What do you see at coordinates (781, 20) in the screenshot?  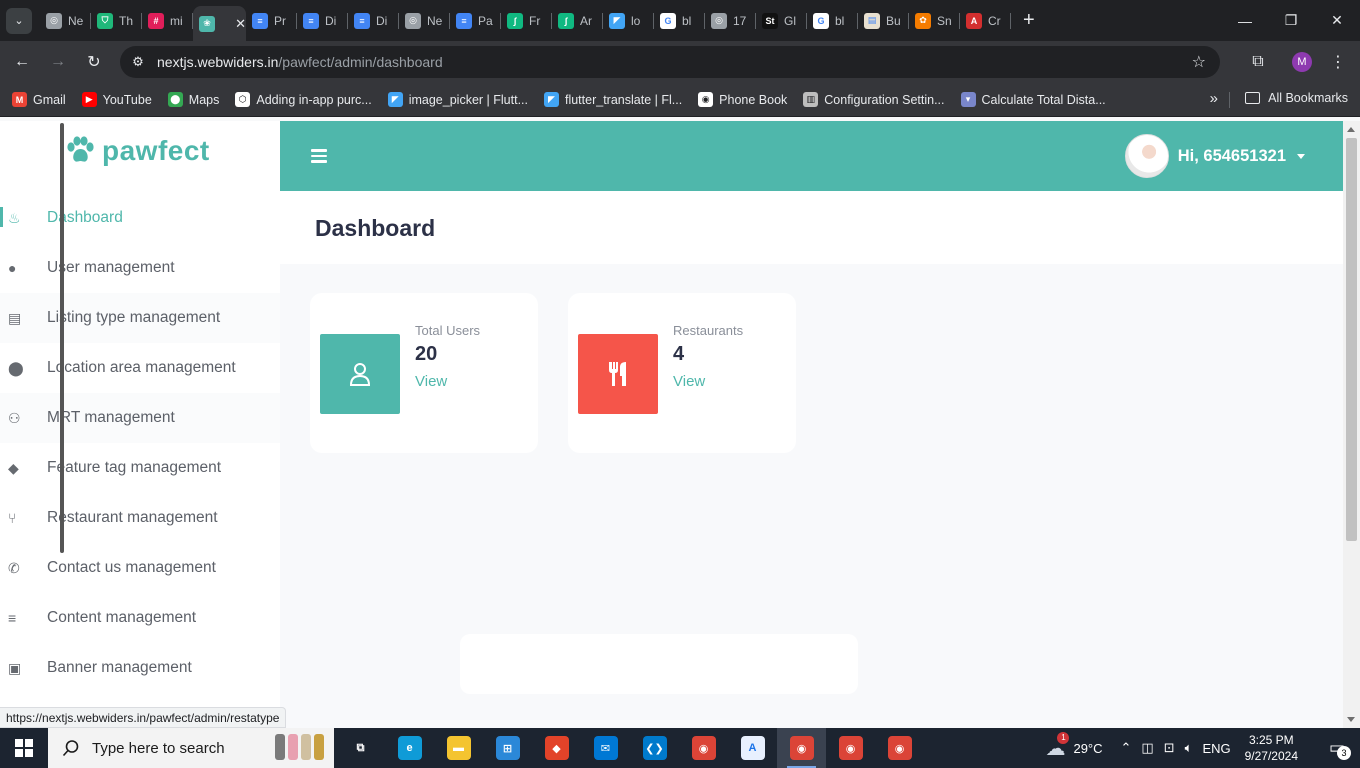 I see `browser-tab: St Gl` at bounding box center [781, 20].